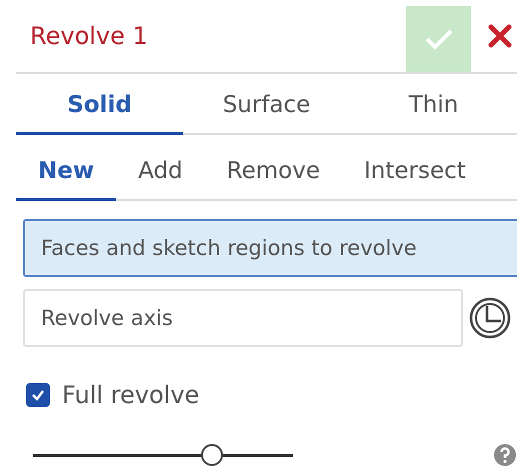 The width and height of the screenshot is (517, 476). I want to click on operation-tab: Add, so click(160, 168).